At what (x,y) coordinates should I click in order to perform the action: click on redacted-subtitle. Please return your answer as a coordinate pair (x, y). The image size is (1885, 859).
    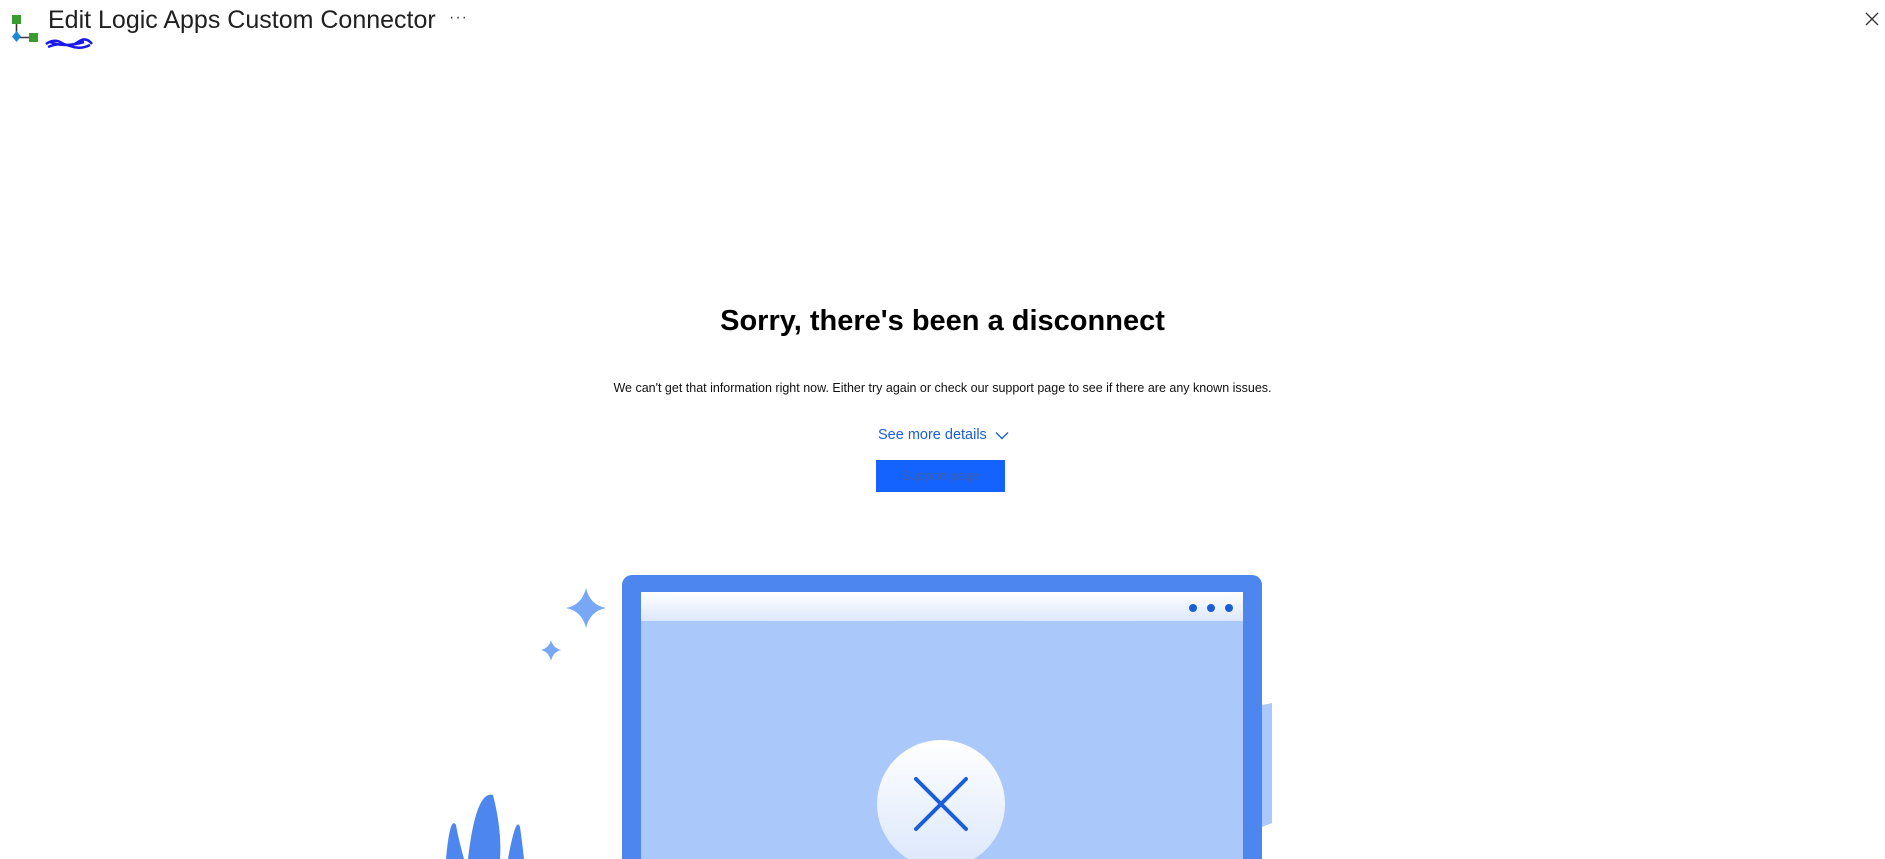
    Looking at the image, I should click on (69, 43).